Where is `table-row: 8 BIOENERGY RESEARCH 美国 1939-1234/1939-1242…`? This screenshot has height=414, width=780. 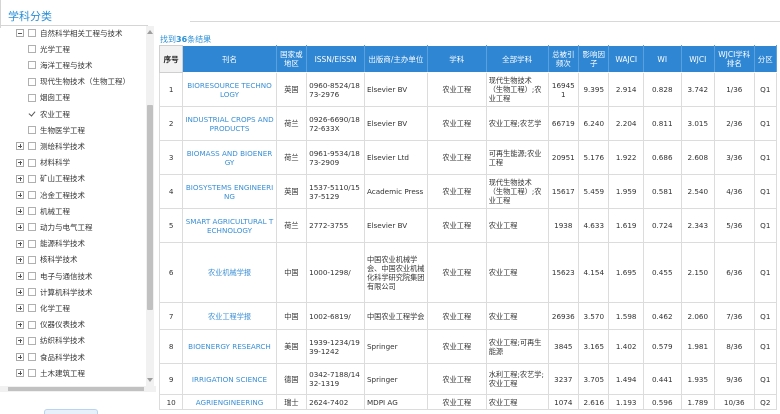
table-row: 8 BIOENERGY RESEARCH 美国 1939-1234/1939-1242… is located at coordinates (468, 346).